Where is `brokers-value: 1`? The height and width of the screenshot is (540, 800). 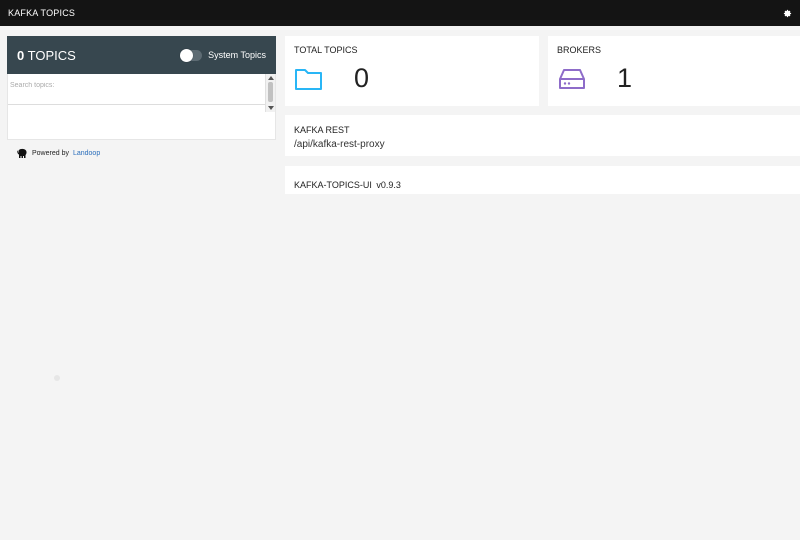
brokers-value: 1 is located at coordinates (625, 78).